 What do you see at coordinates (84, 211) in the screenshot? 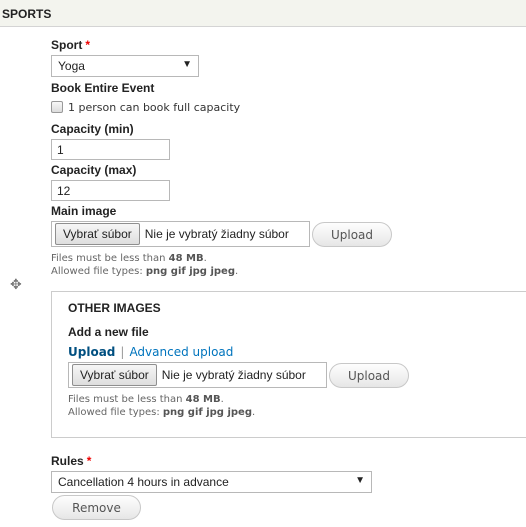
I see `main-image-label: Main image` at bounding box center [84, 211].